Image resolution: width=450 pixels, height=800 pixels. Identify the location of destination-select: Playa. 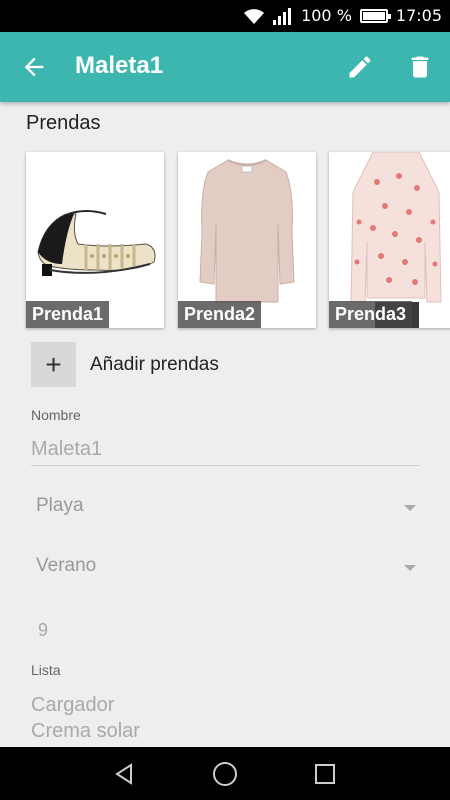
(225, 507).